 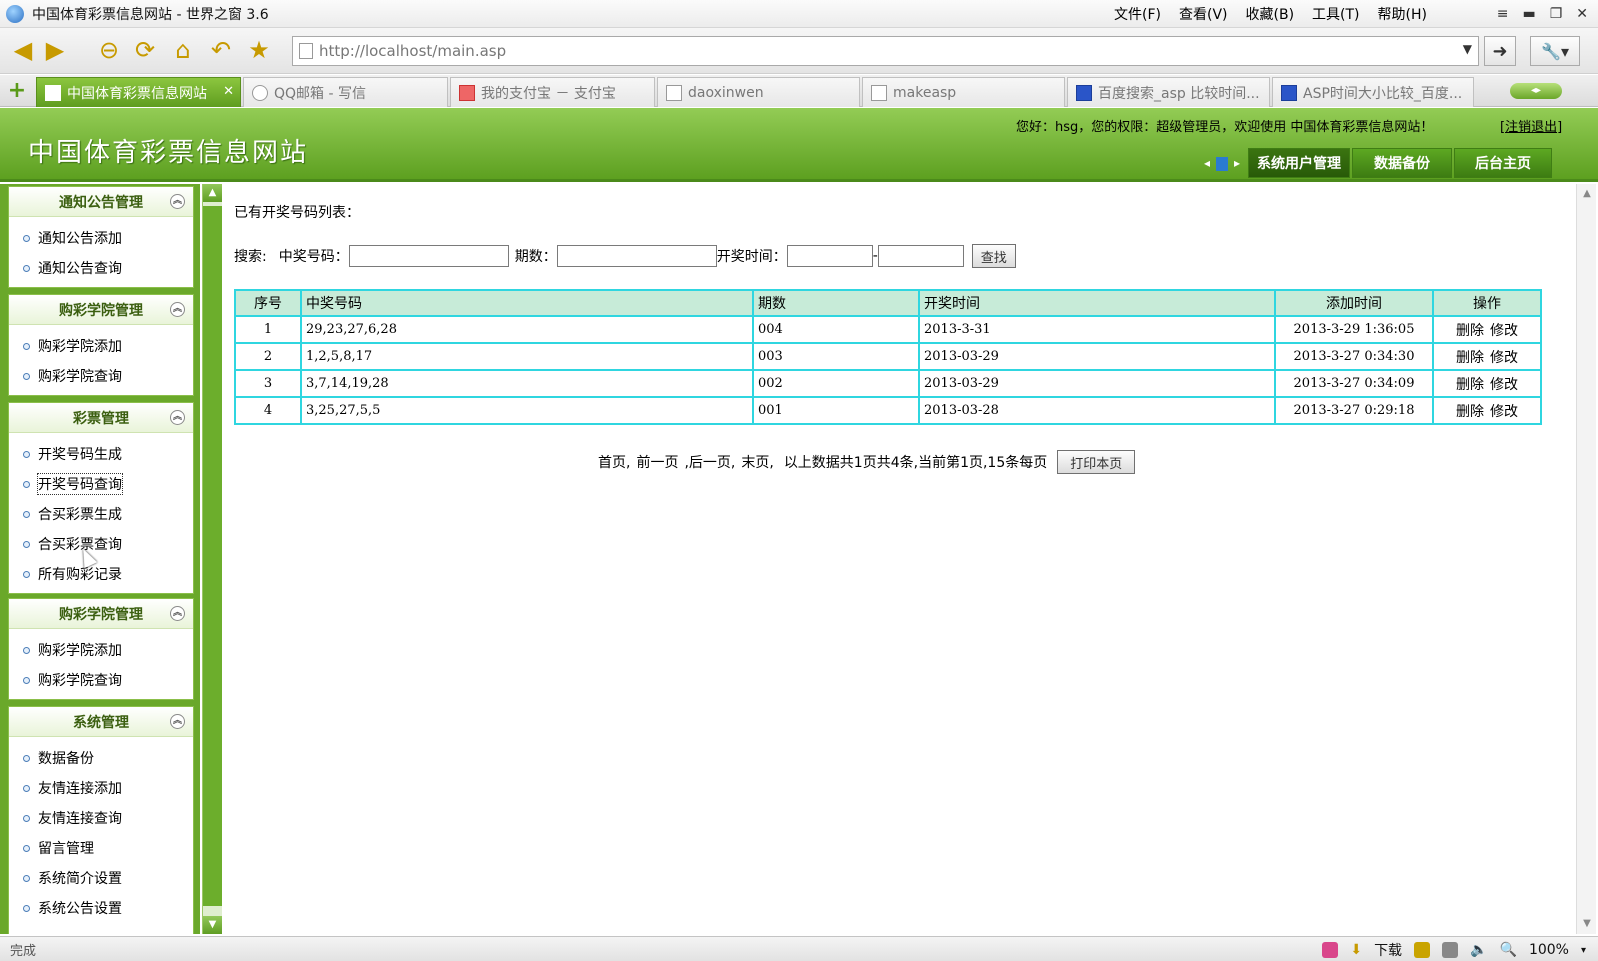 I want to click on sidebar-scrollbar: ▲ ▼, so click(x=212, y=559).